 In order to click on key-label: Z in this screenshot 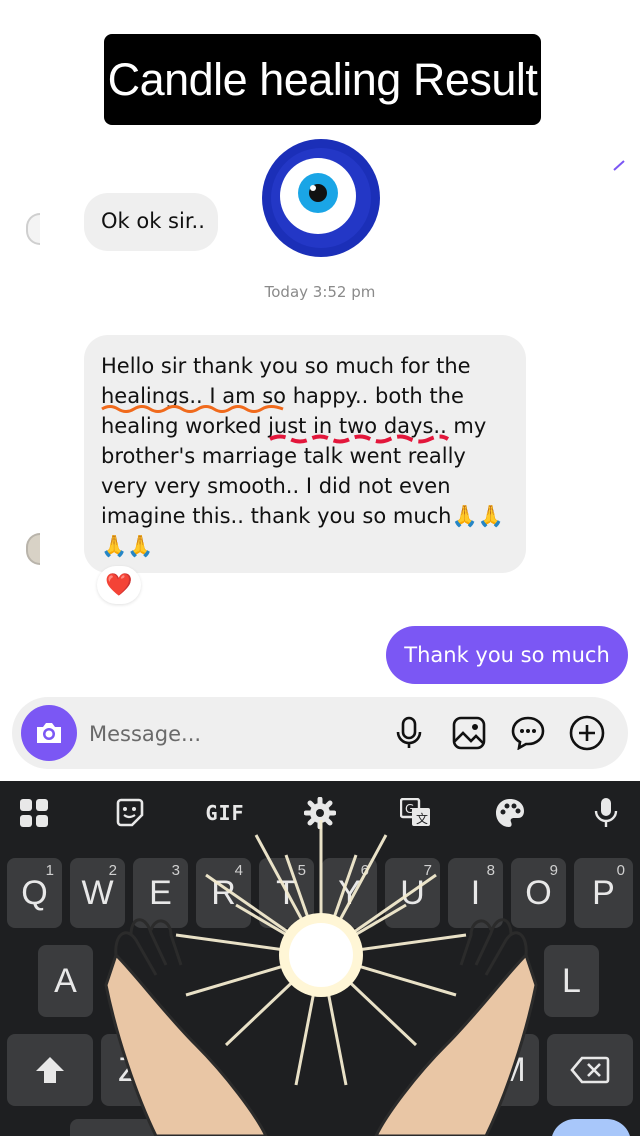, I will do `click(128, 1069)`.